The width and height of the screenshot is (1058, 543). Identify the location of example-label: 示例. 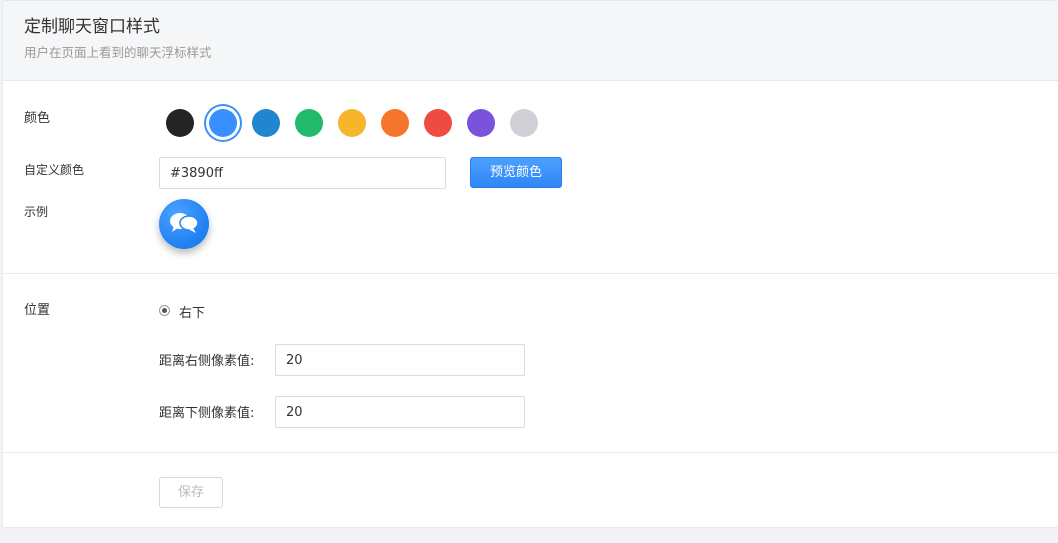
(36, 212).